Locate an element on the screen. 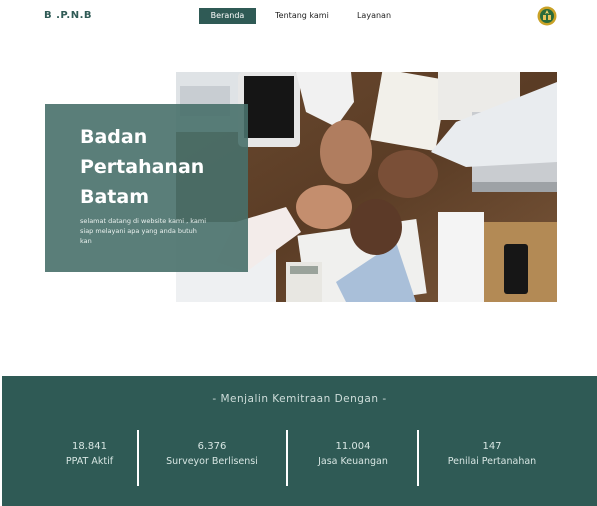 This screenshot has height=506, width=597. hero-title-line-2: Pertahanan is located at coordinates (142, 167).